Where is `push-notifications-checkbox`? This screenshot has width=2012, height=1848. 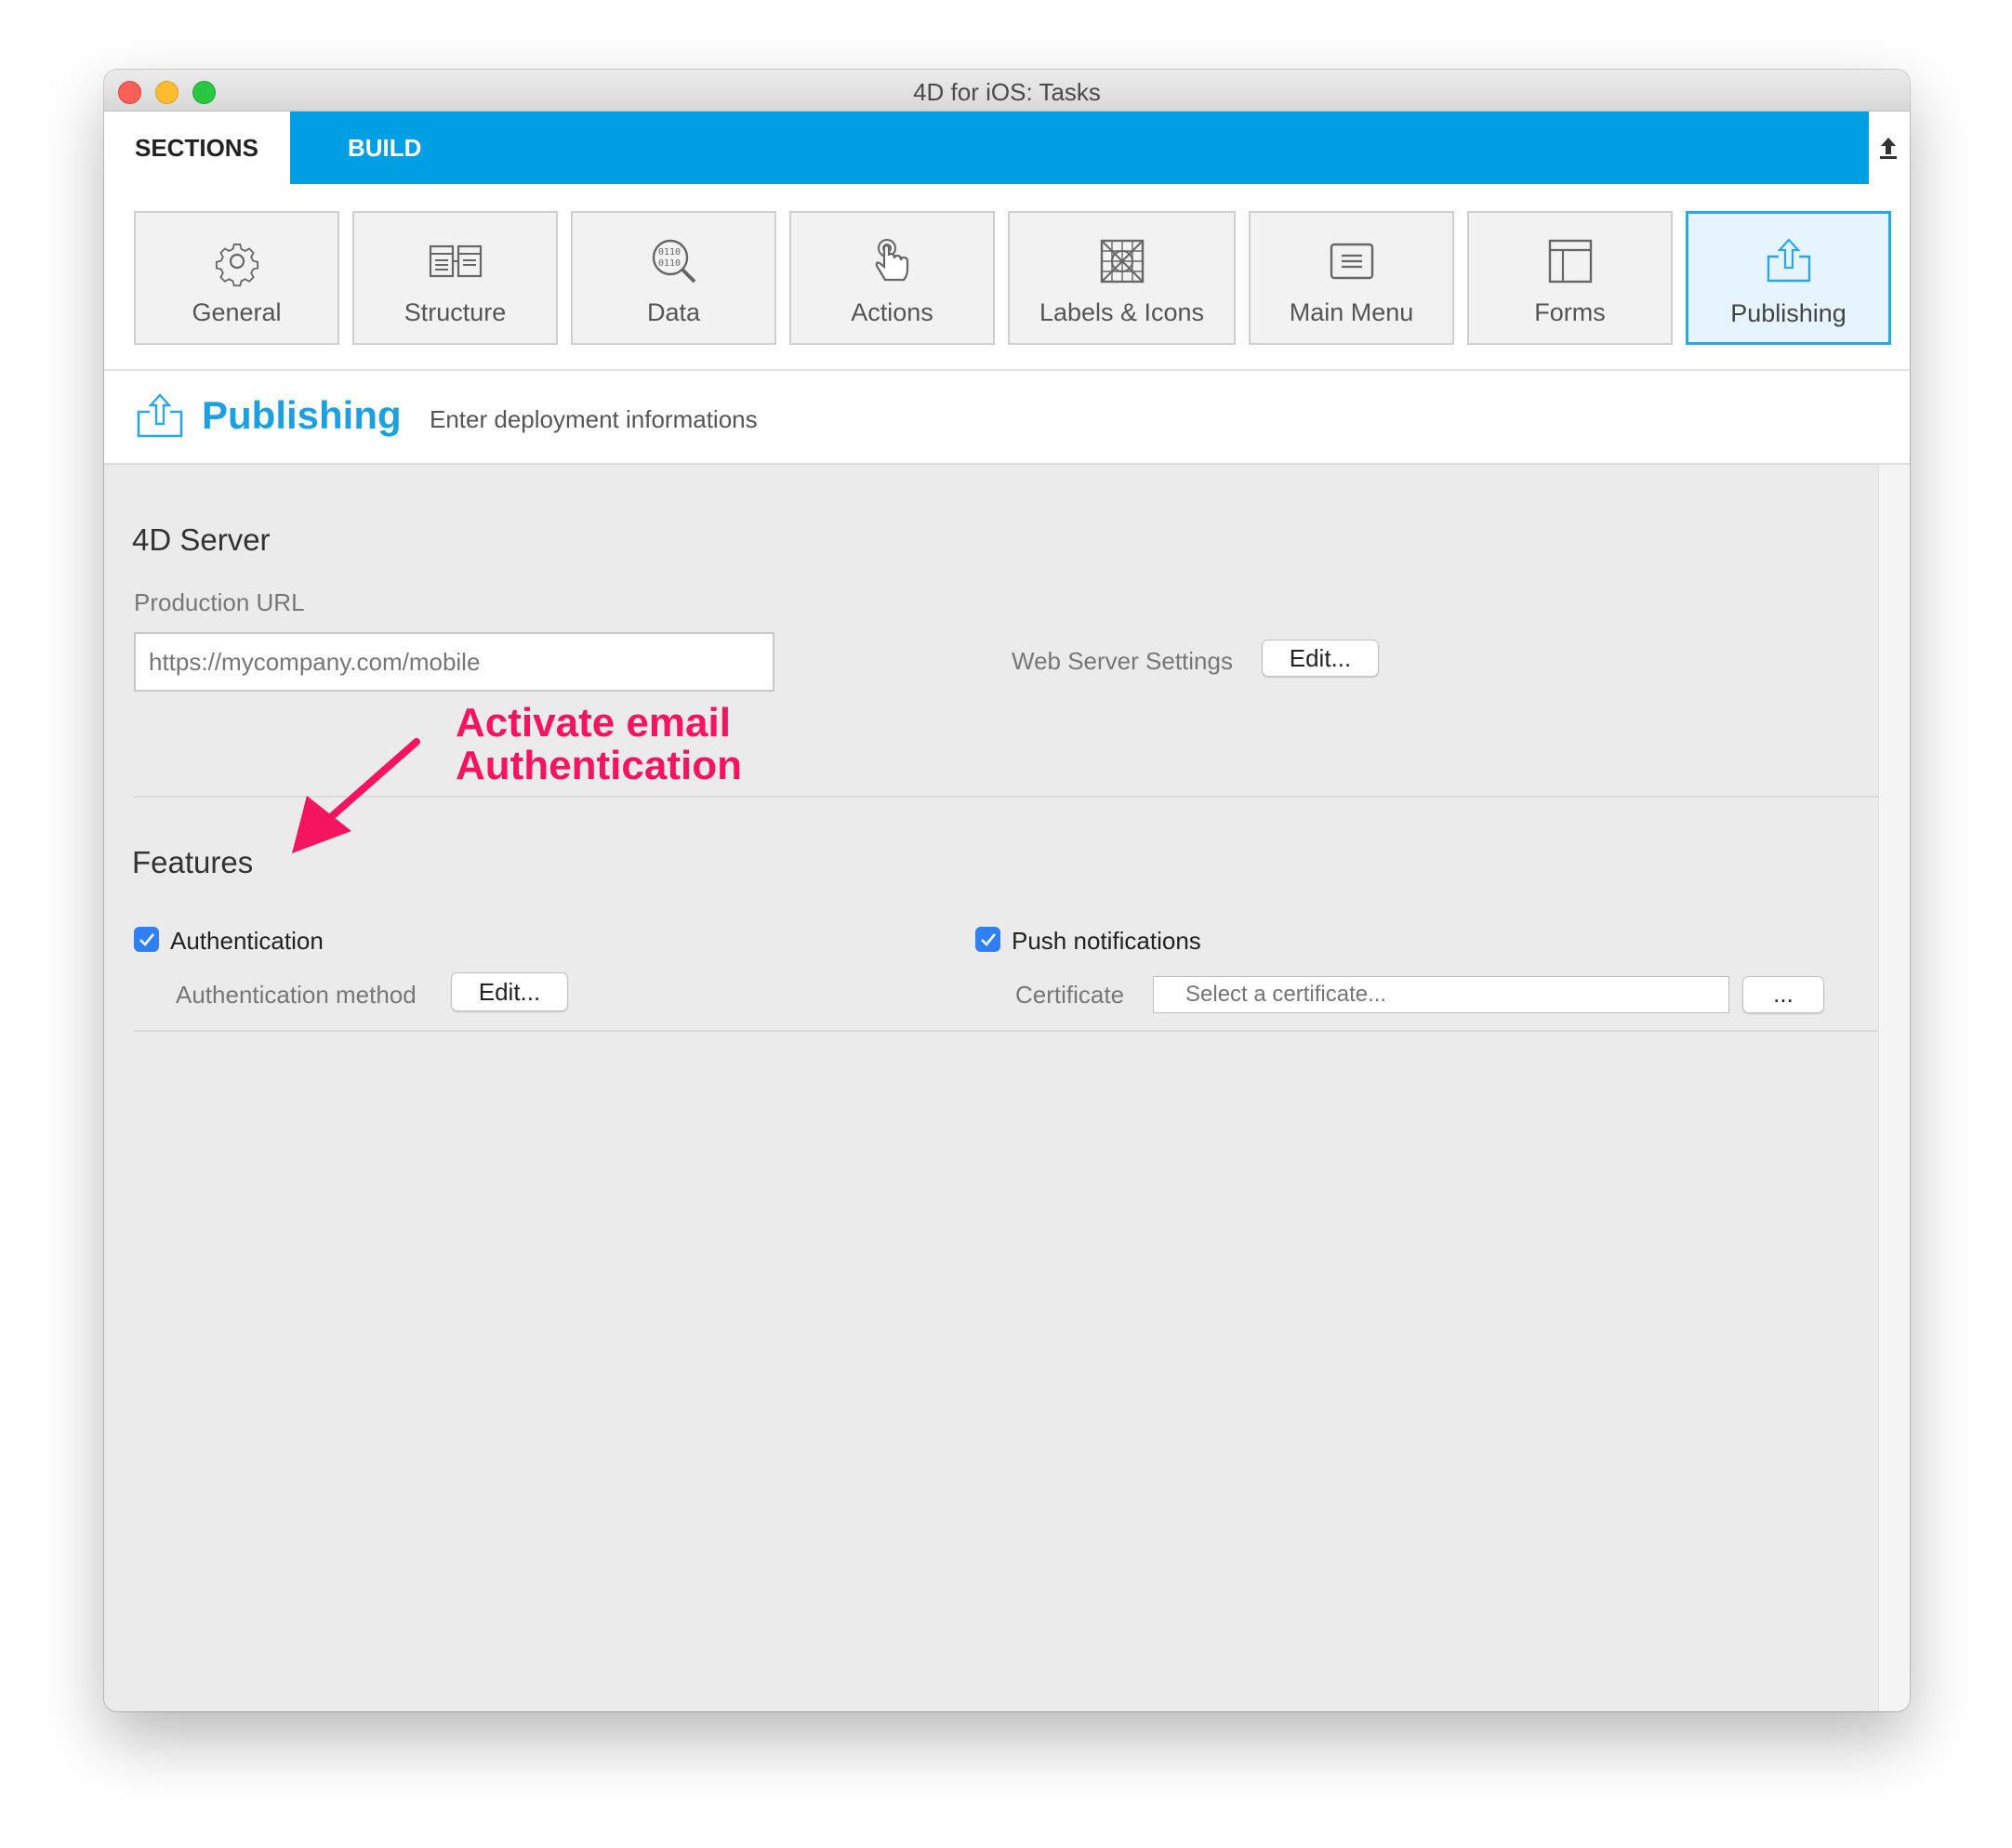
push-notifications-checkbox is located at coordinates (987, 939).